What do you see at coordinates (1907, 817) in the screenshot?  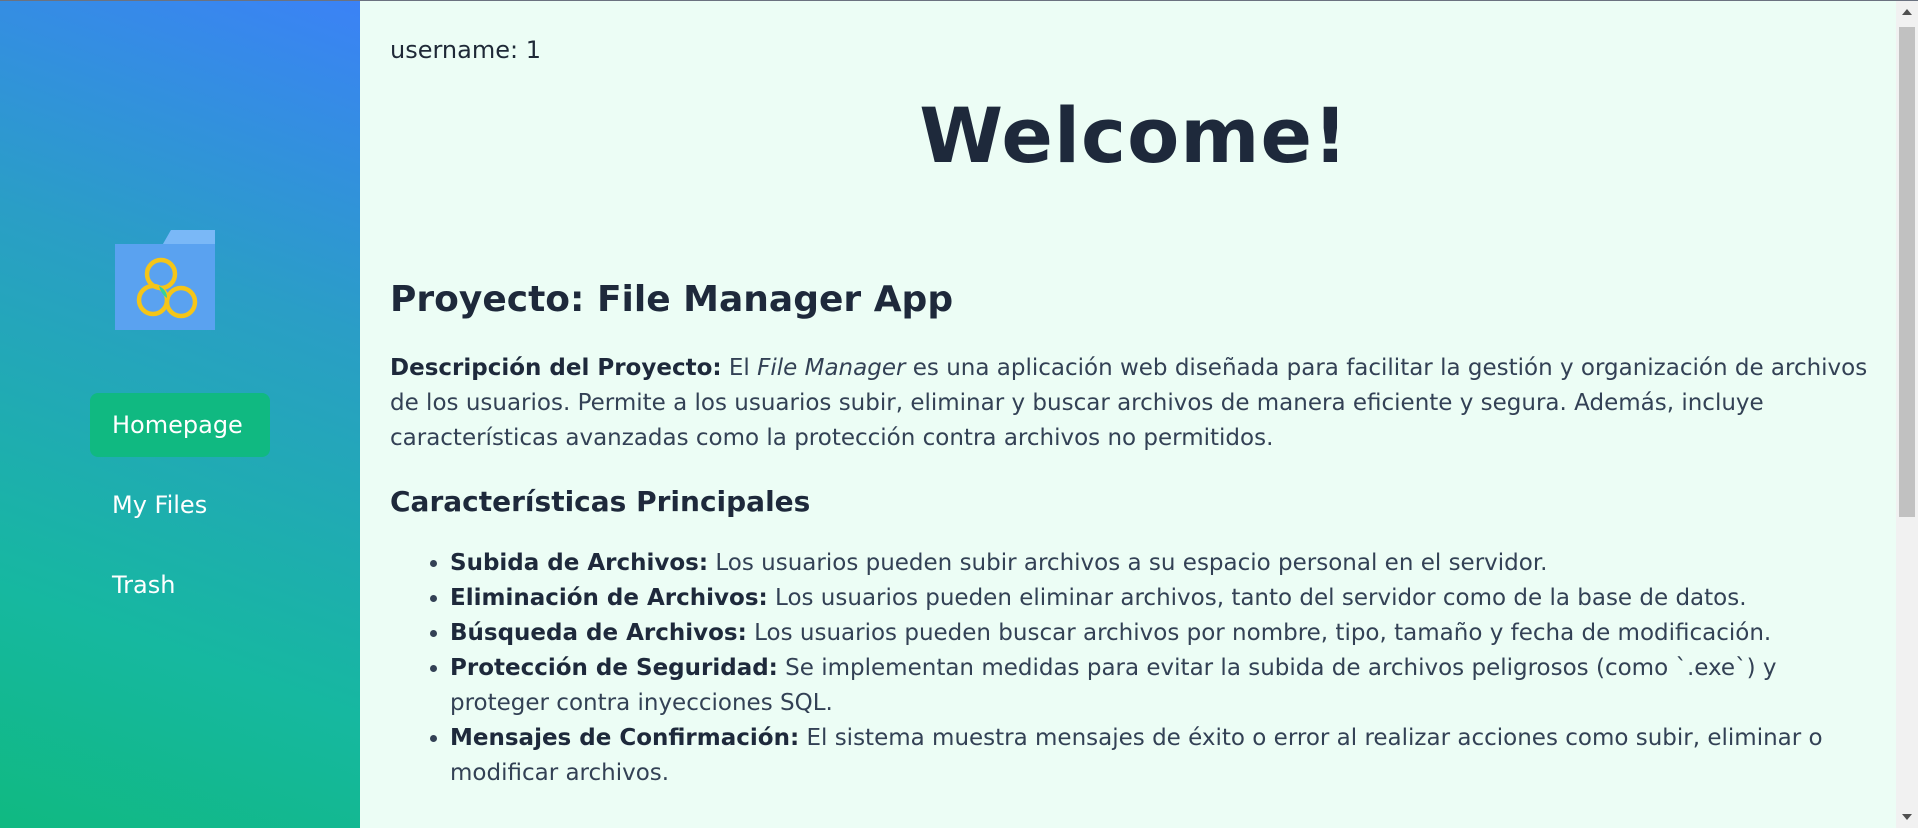 I see `scroll-down-icon` at bounding box center [1907, 817].